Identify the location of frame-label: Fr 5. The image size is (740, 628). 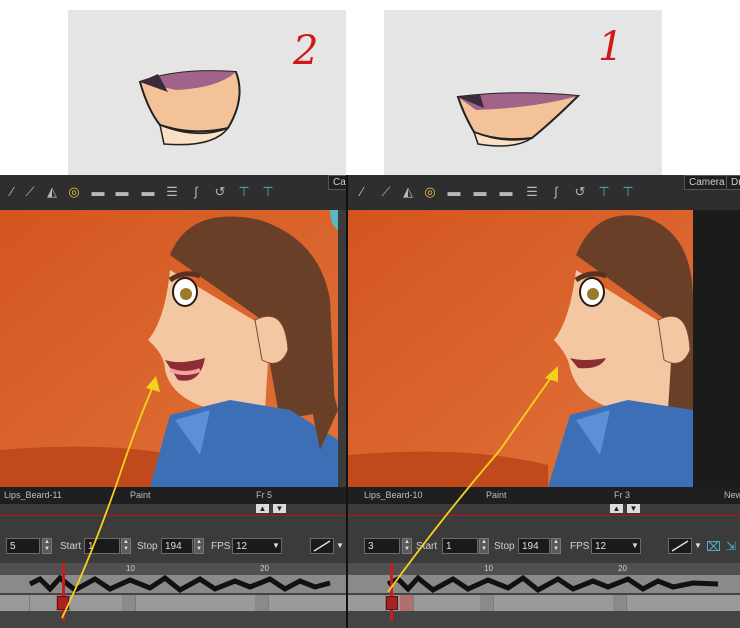
(264, 495).